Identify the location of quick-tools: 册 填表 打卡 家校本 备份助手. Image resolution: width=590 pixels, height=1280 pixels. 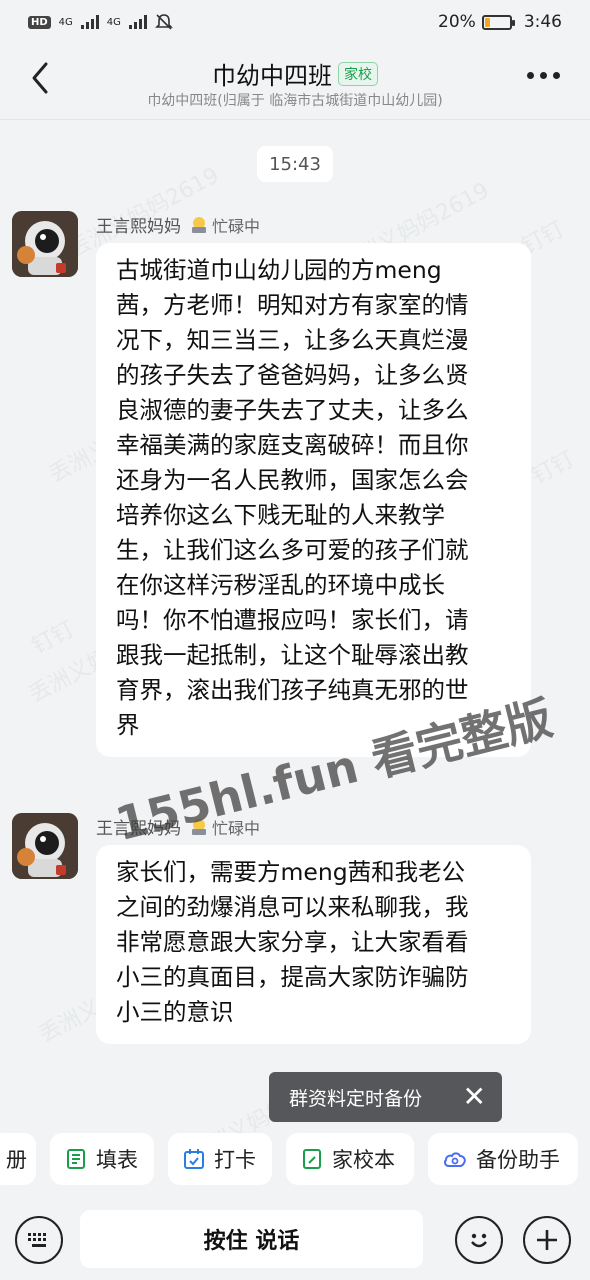
(295, 1160).